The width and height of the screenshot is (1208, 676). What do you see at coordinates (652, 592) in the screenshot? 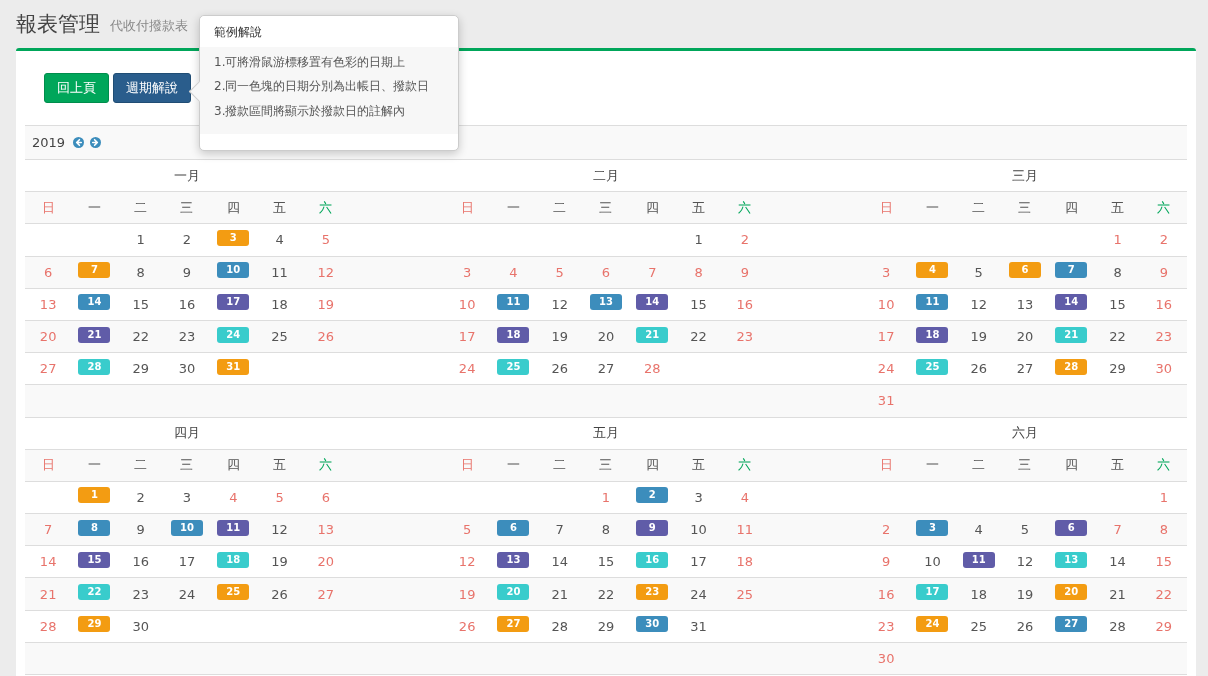
I see `date-badge: 23` at bounding box center [652, 592].